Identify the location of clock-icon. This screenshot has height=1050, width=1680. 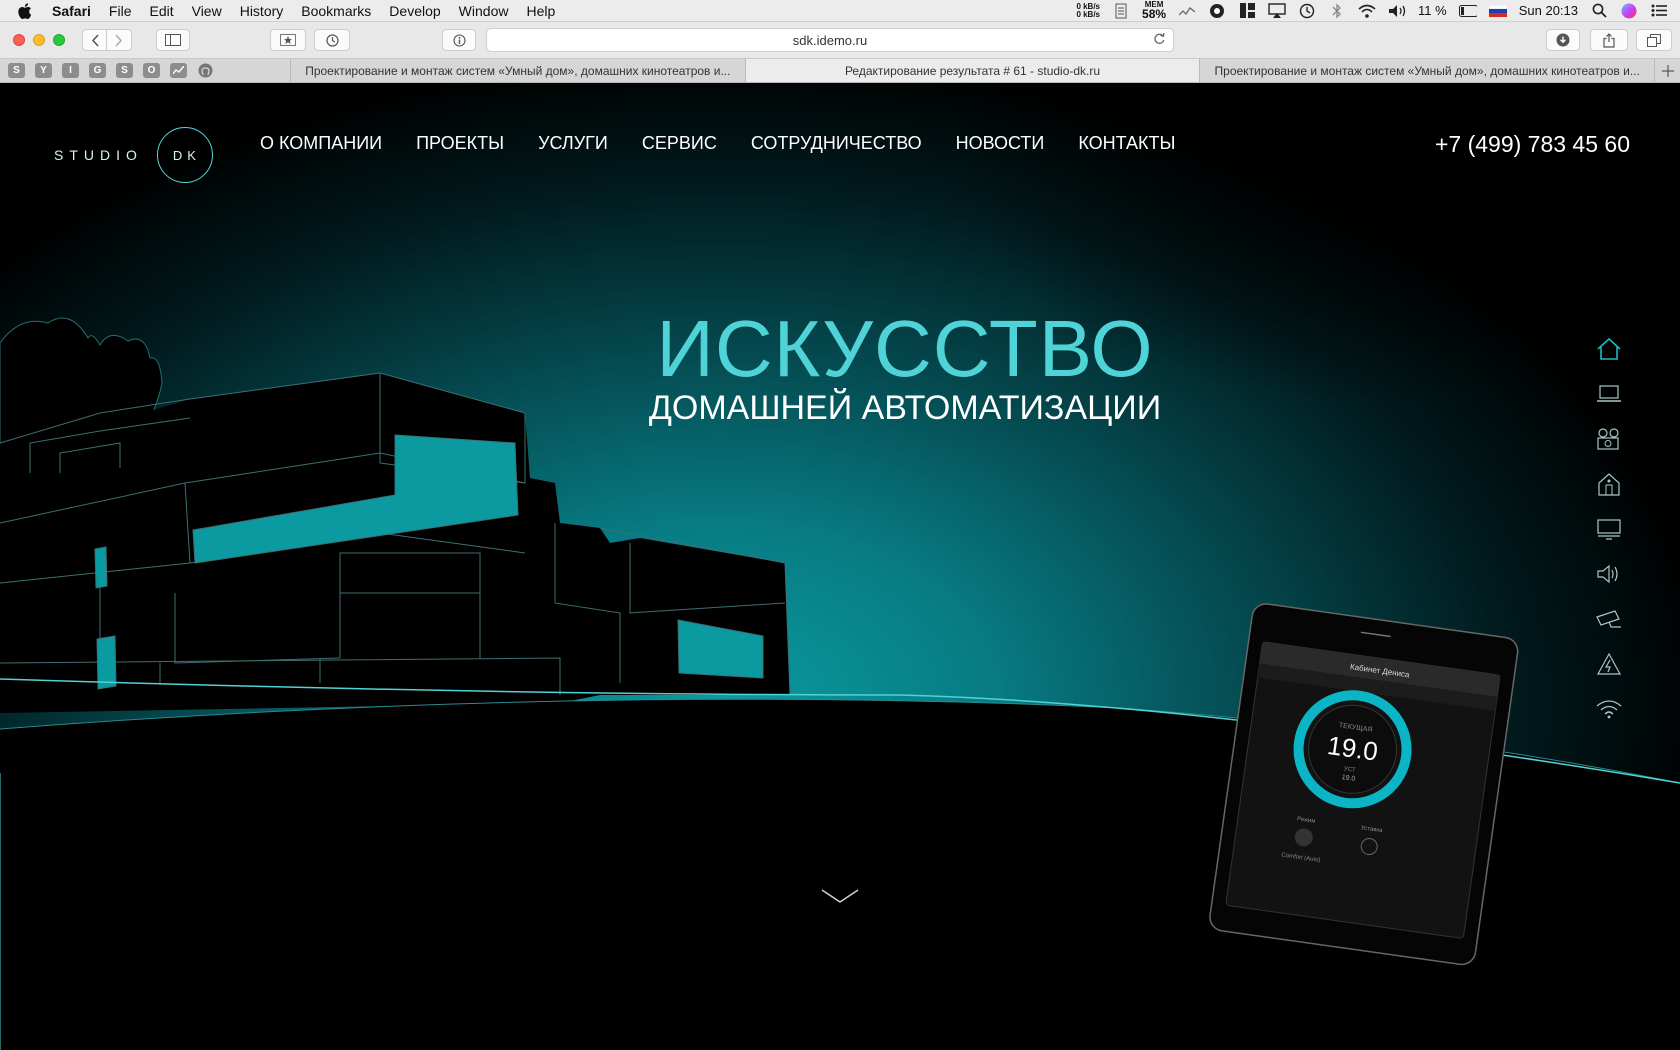
(332, 40).